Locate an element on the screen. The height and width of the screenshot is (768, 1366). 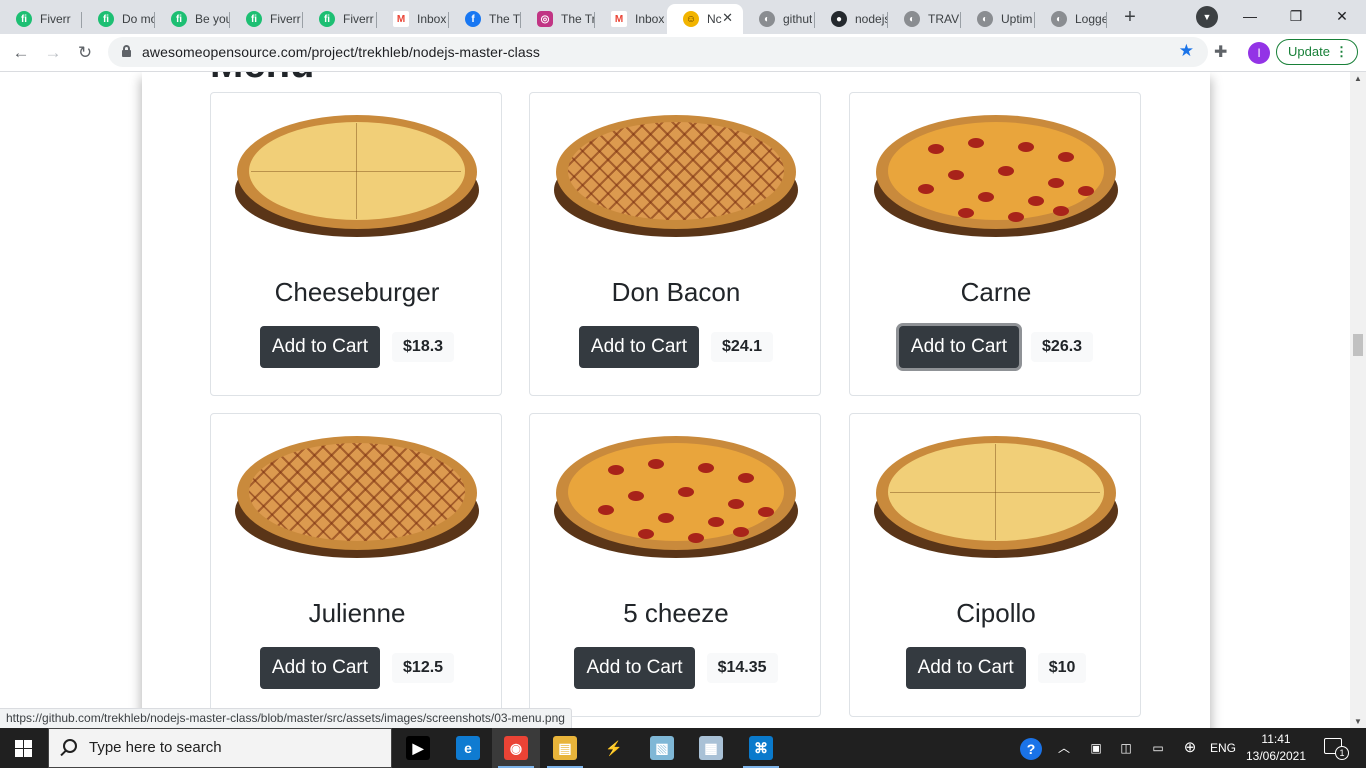
browser-tab-active: ☺ Nc ✕ is located at coordinates (705, 19).